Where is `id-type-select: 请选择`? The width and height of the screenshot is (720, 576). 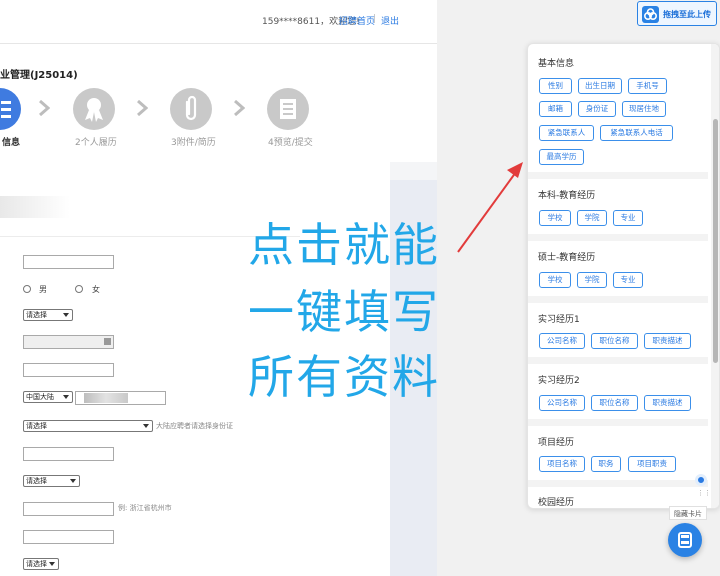 id-type-select: 请选择 is located at coordinates (88, 426).